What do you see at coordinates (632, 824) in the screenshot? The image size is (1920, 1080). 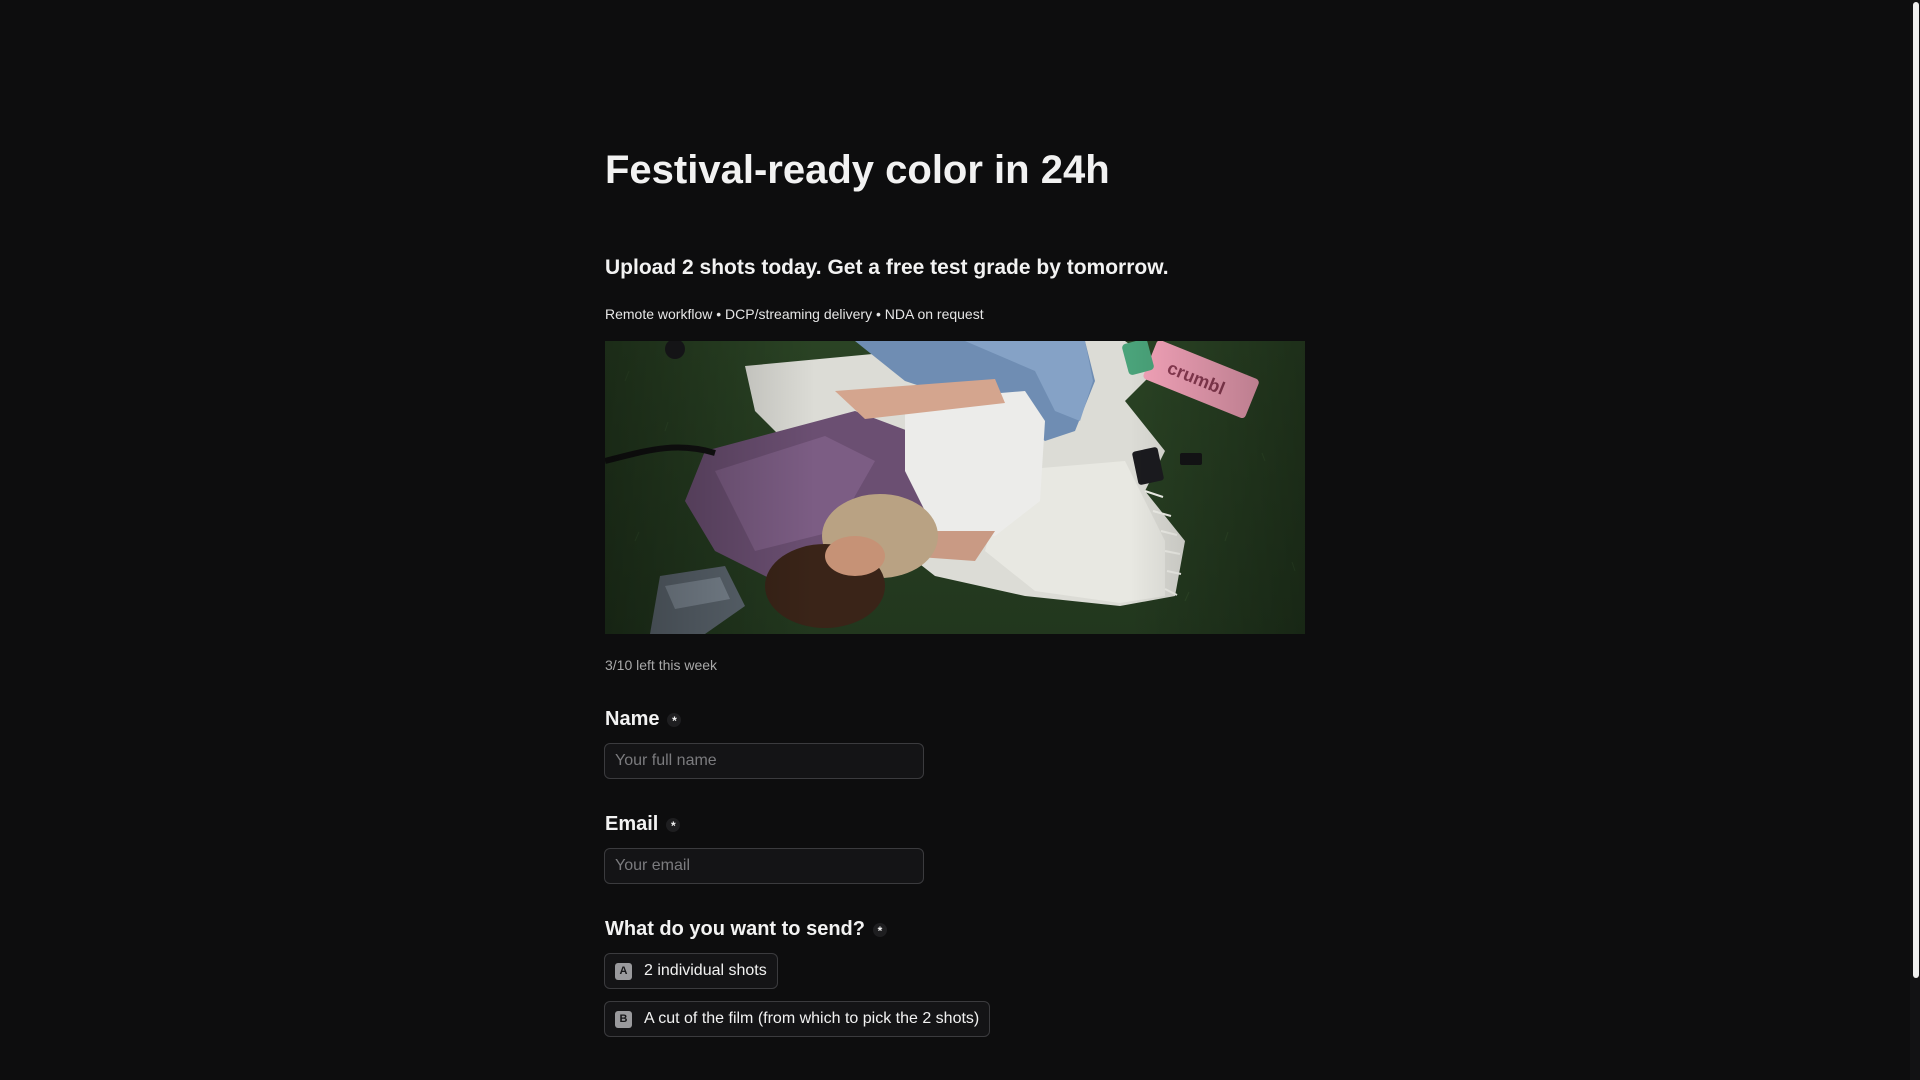 I see `email-label-text: Email` at bounding box center [632, 824].